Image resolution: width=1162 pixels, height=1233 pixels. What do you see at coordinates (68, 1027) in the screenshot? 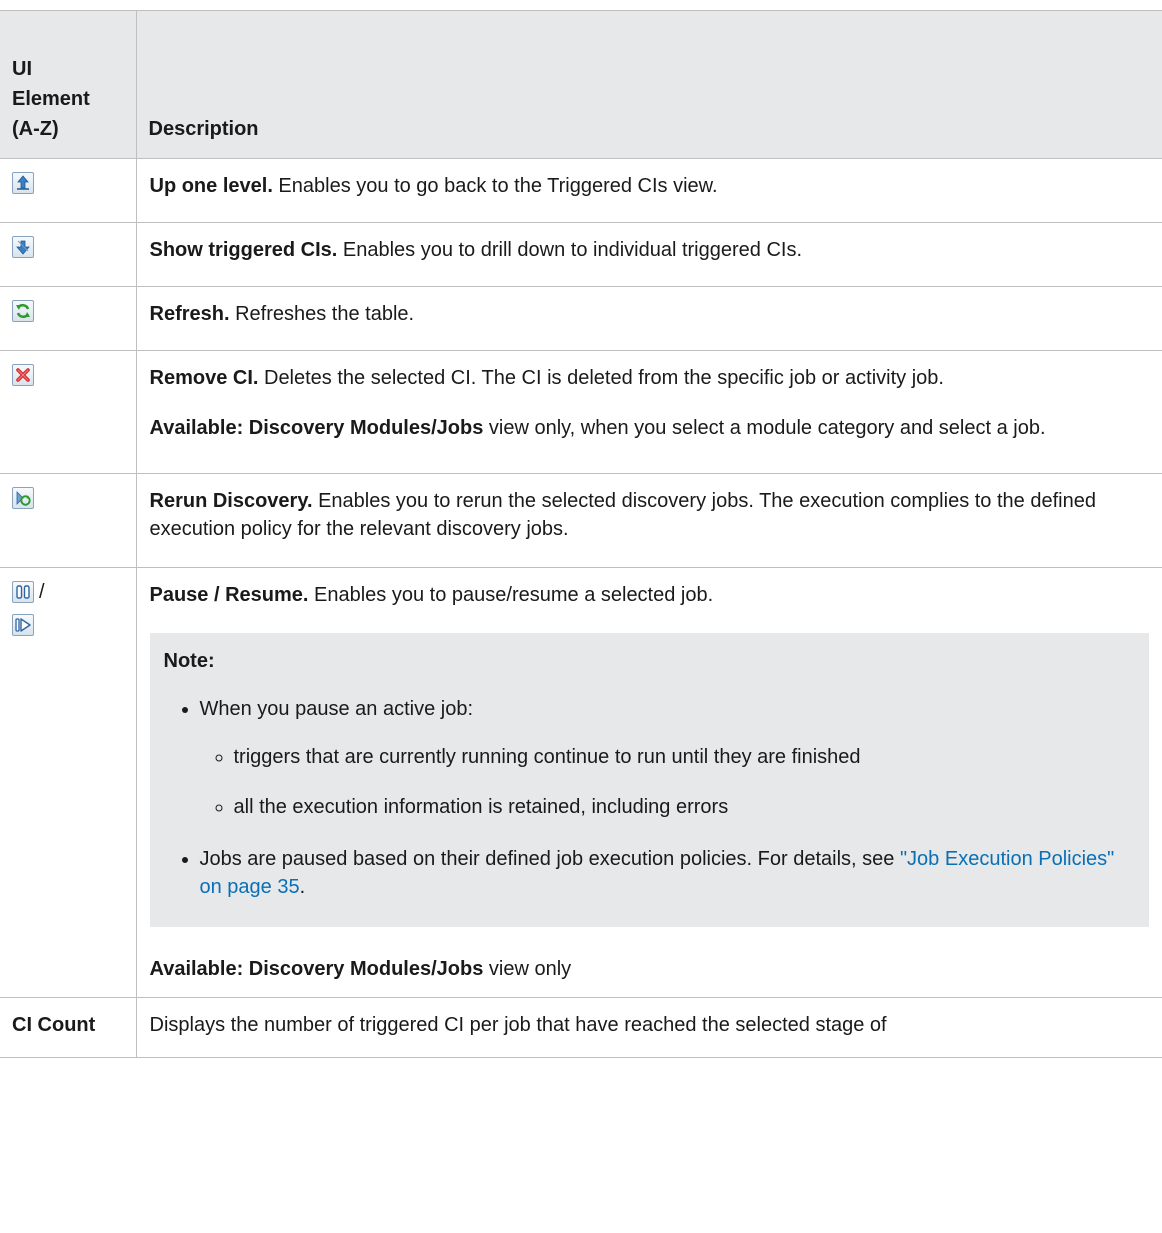
I see `ui-element-label: CI Count` at bounding box center [68, 1027].